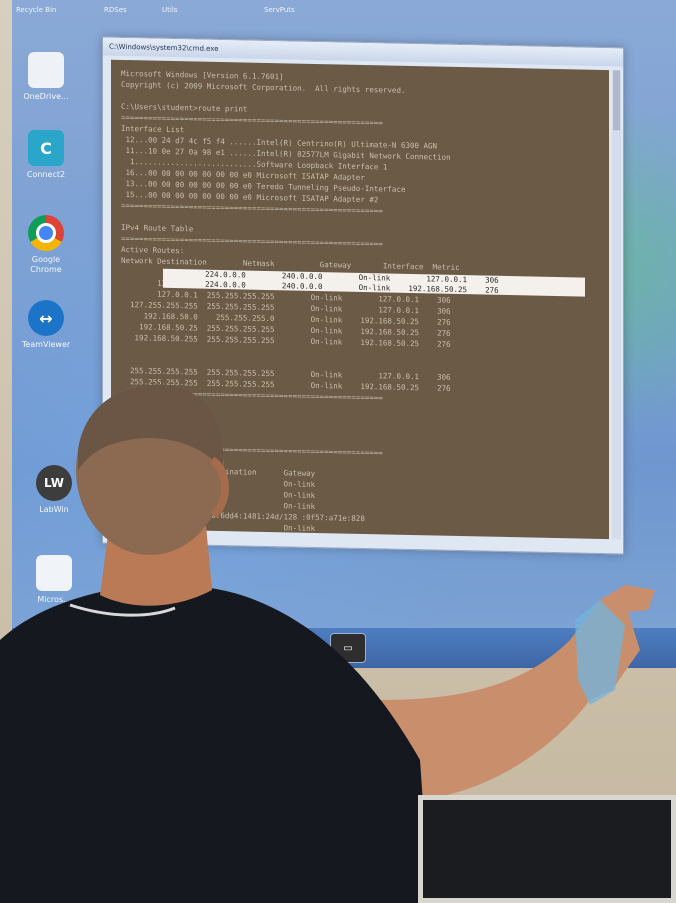 This screenshot has height=903, width=676. What do you see at coordinates (547, 849) in the screenshot?
I see `desk-monitor` at bounding box center [547, 849].